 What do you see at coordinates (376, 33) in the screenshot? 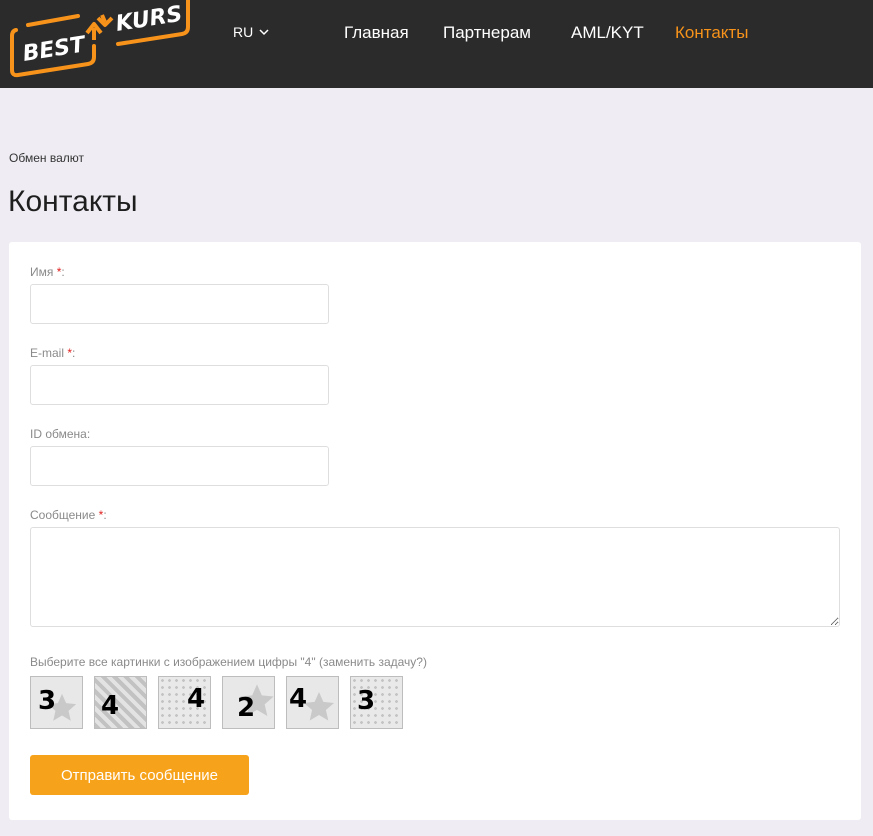
I see `nav-home: Главная` at bounding box center [376, 33].